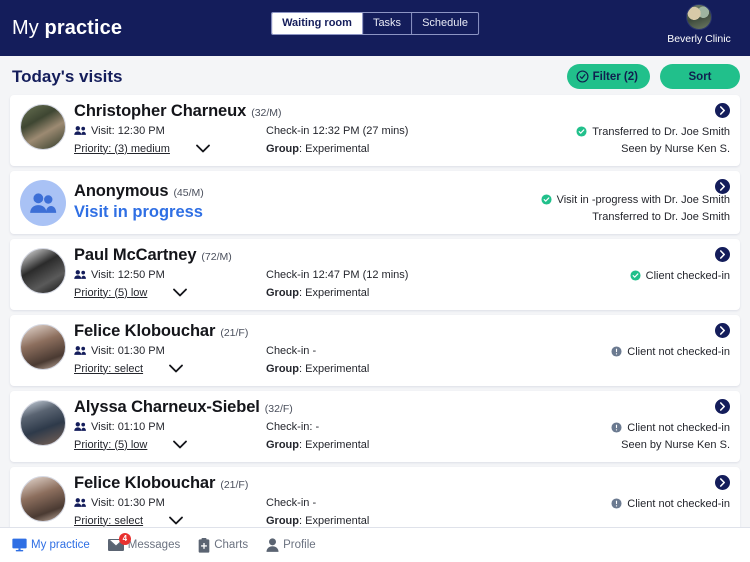  What do you see at coordinates (699, 39) in the screenshot?
I see `clinic-name: Beverly Clinic` at bounding box center [699, 39].